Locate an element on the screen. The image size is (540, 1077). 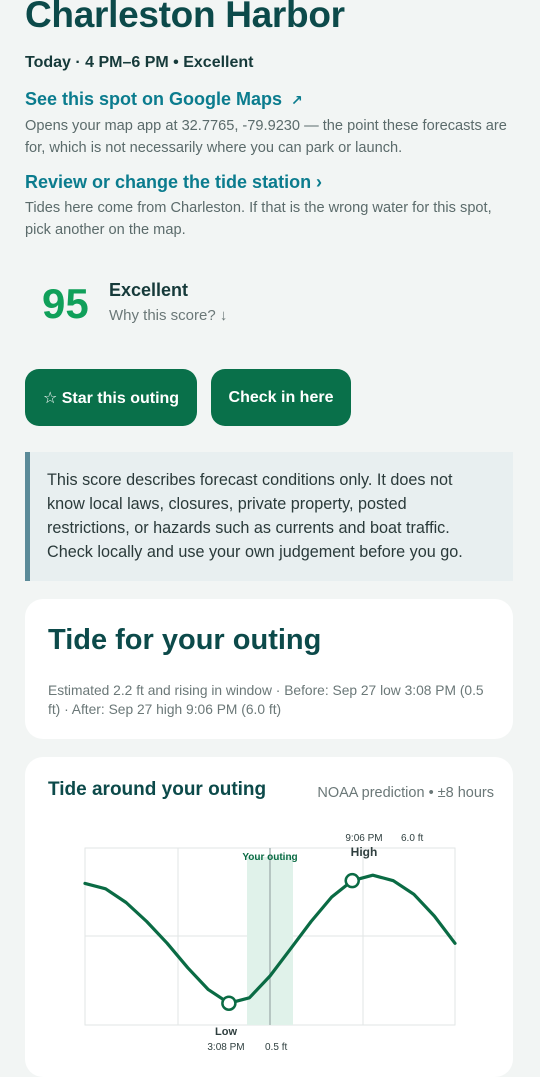
external-arrow-icon: ↗ is located at coordinates (297, 100).